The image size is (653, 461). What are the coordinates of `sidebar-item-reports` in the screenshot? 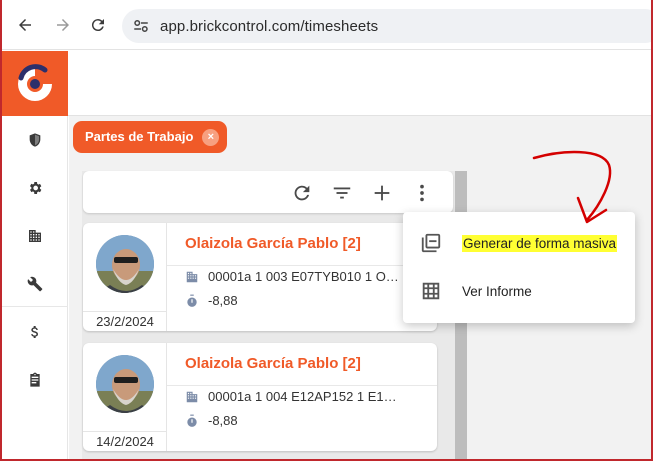 It's located at (35, 380).